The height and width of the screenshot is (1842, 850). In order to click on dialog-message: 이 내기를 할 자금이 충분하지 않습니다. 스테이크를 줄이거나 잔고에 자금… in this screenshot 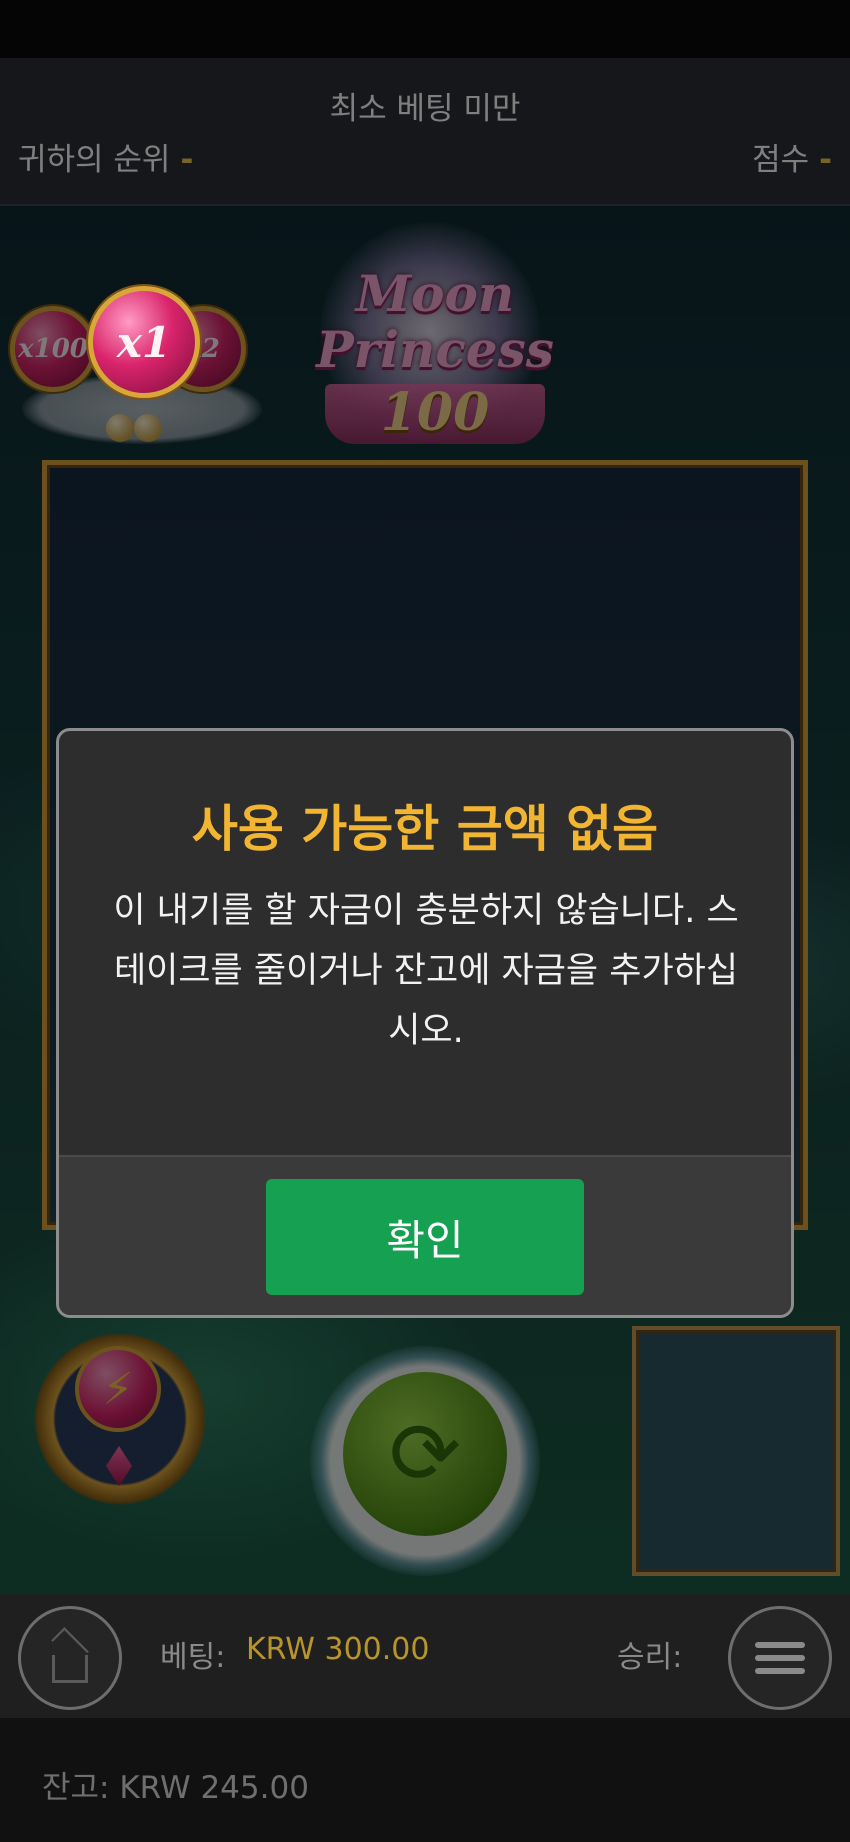, I will do `click(426, 971)`.